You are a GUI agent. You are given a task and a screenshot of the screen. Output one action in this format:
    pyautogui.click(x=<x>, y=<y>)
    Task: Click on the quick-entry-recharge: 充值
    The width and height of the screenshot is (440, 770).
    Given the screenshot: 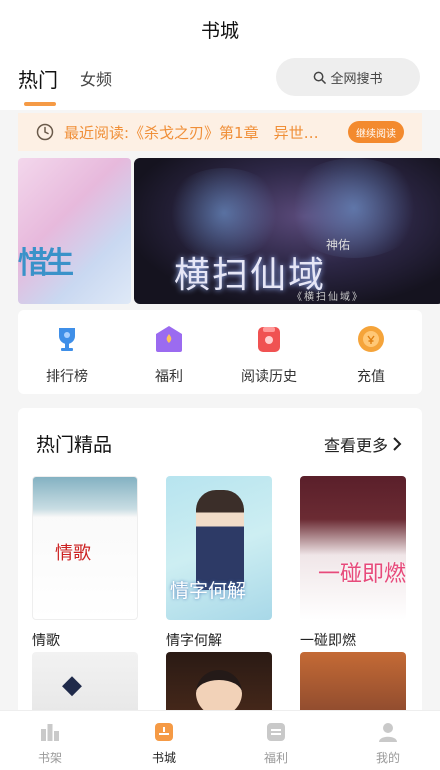 What is the action you would take?
    pyautogui.click(x=371, y=355)
    